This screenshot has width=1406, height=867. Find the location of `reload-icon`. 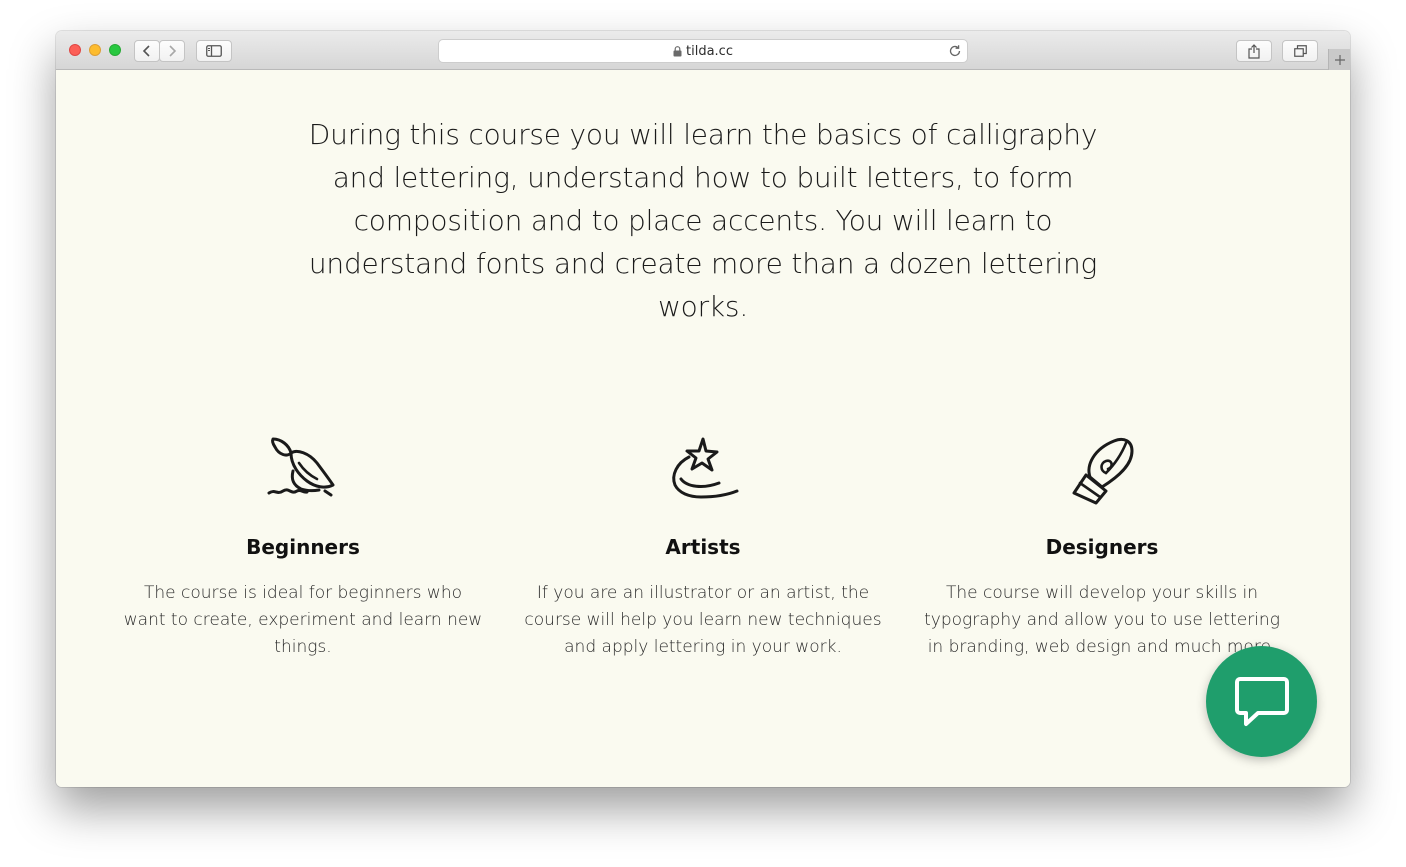

reload-icon is located at coordinates (955, 51).